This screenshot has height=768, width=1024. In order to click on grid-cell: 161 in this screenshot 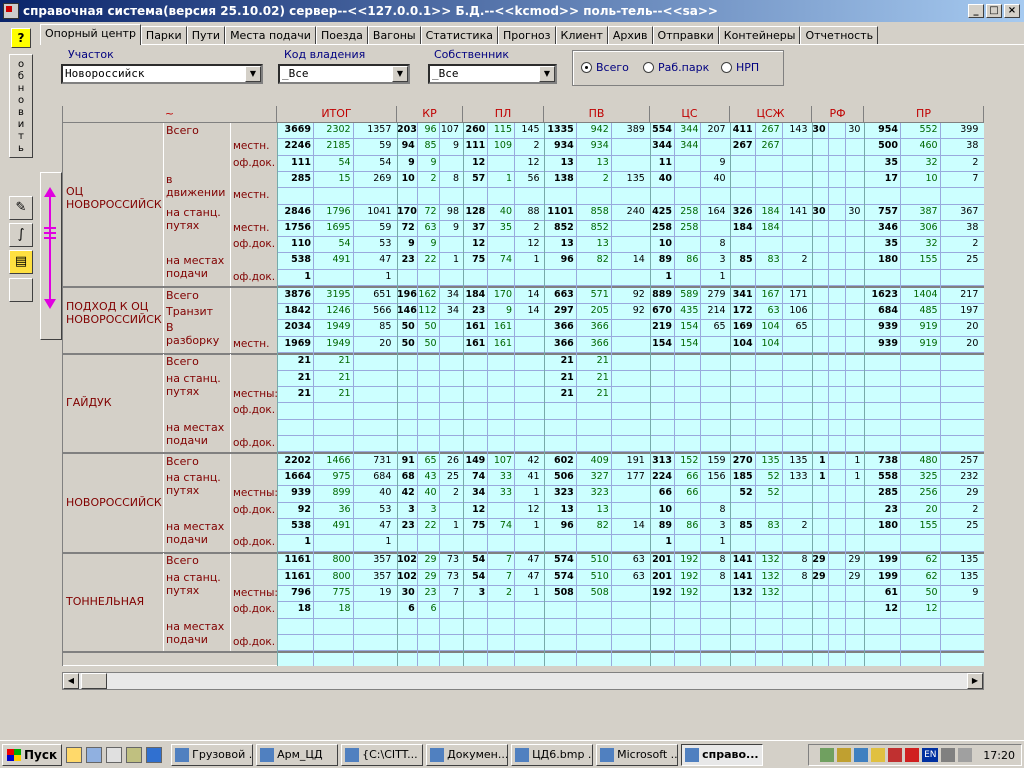, I will do `click(474, 344)`.